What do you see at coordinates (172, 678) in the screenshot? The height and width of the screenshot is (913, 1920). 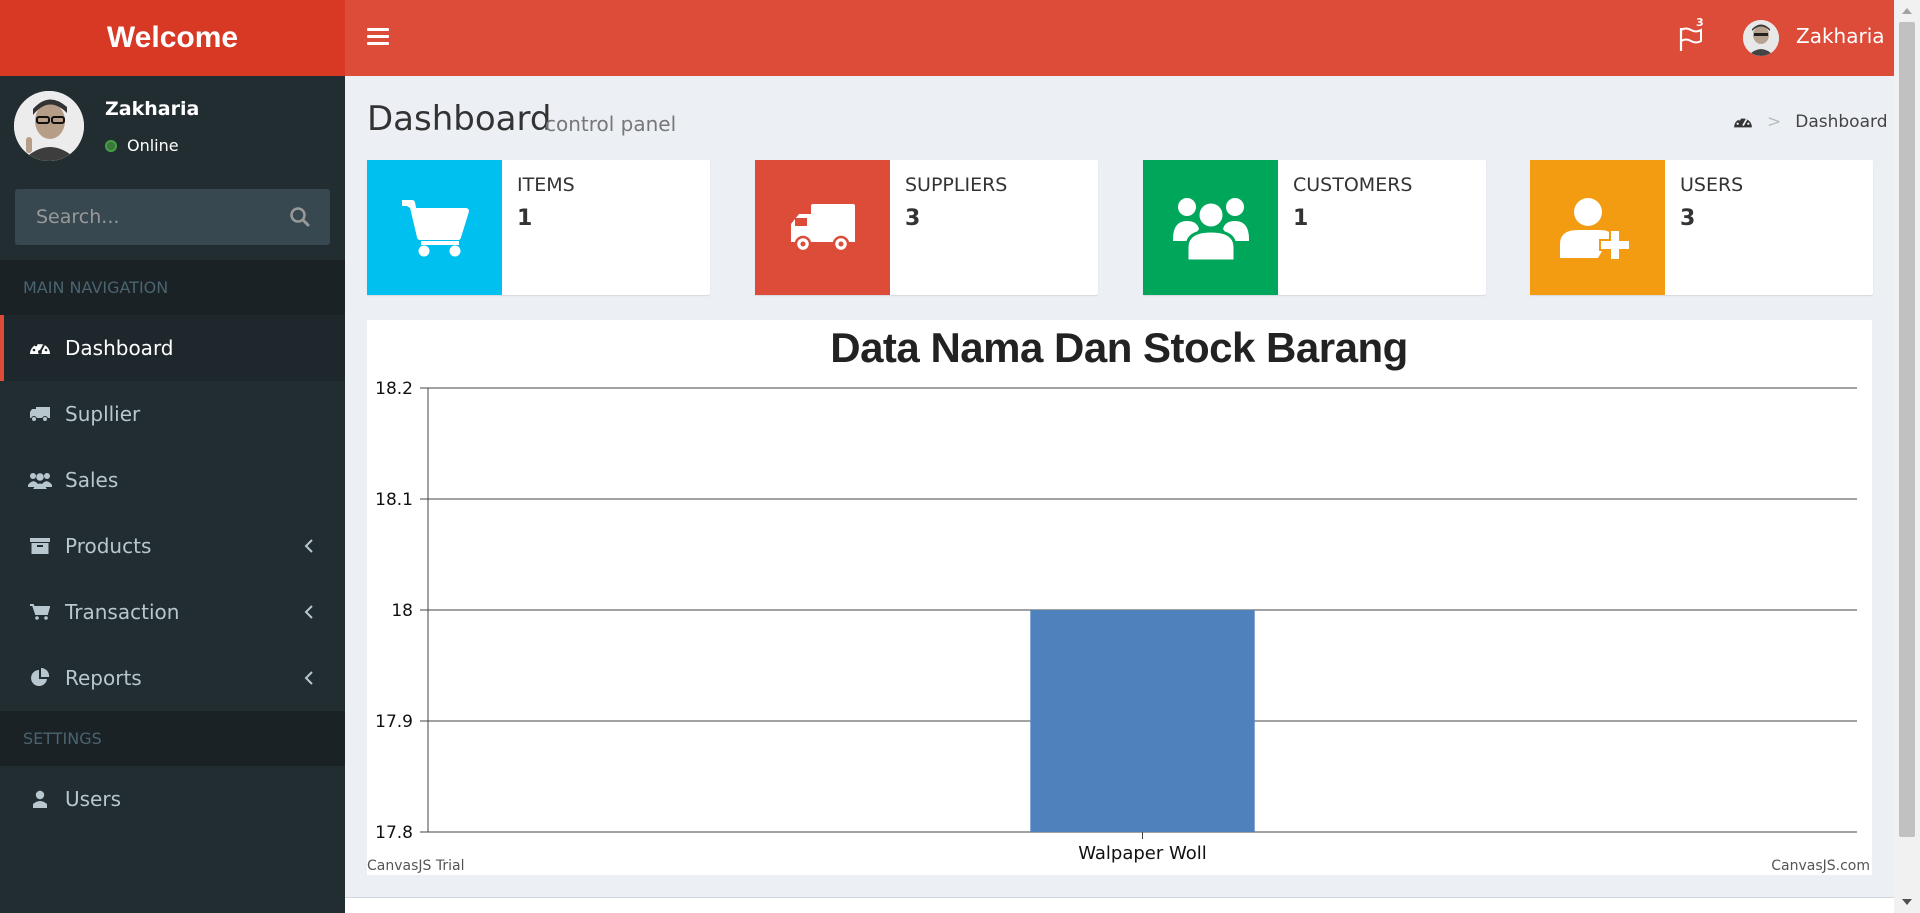 I see `sidebar-item-reports: Reports` at bounding box center [172, 678].